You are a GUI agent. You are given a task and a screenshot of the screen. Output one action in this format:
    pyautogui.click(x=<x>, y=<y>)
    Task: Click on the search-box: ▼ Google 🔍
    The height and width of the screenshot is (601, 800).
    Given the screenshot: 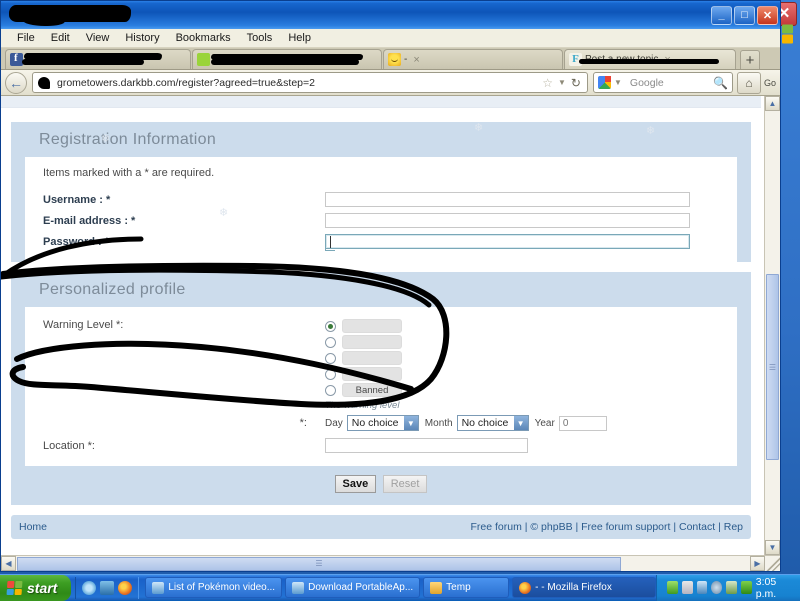 What is the action you would take?
    pyautogui.click(x=663, y=82)
    